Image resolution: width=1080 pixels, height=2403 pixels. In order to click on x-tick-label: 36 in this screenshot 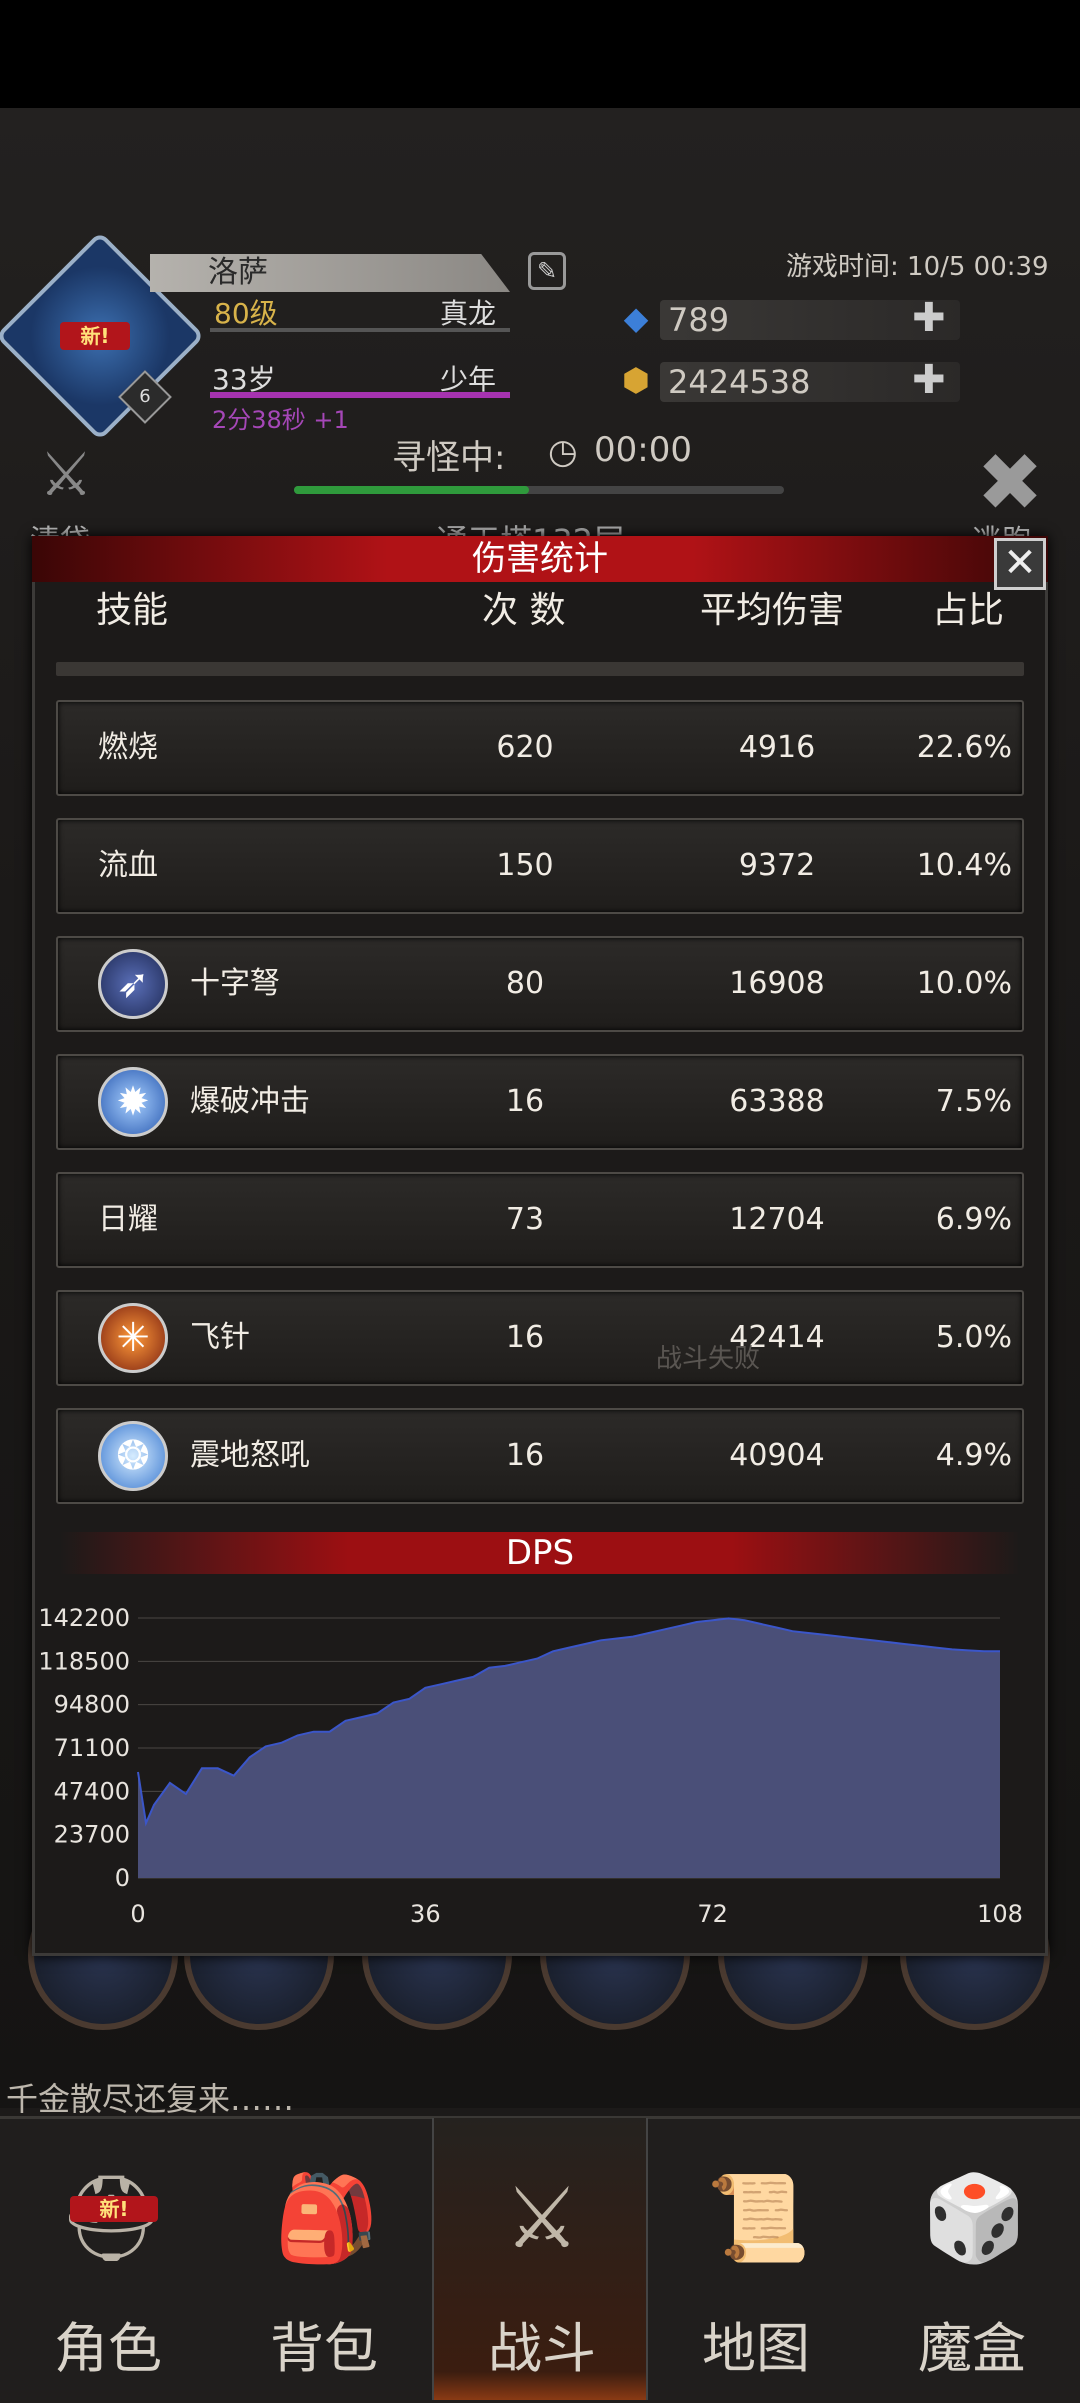, I will do `click(425, 1914)`.